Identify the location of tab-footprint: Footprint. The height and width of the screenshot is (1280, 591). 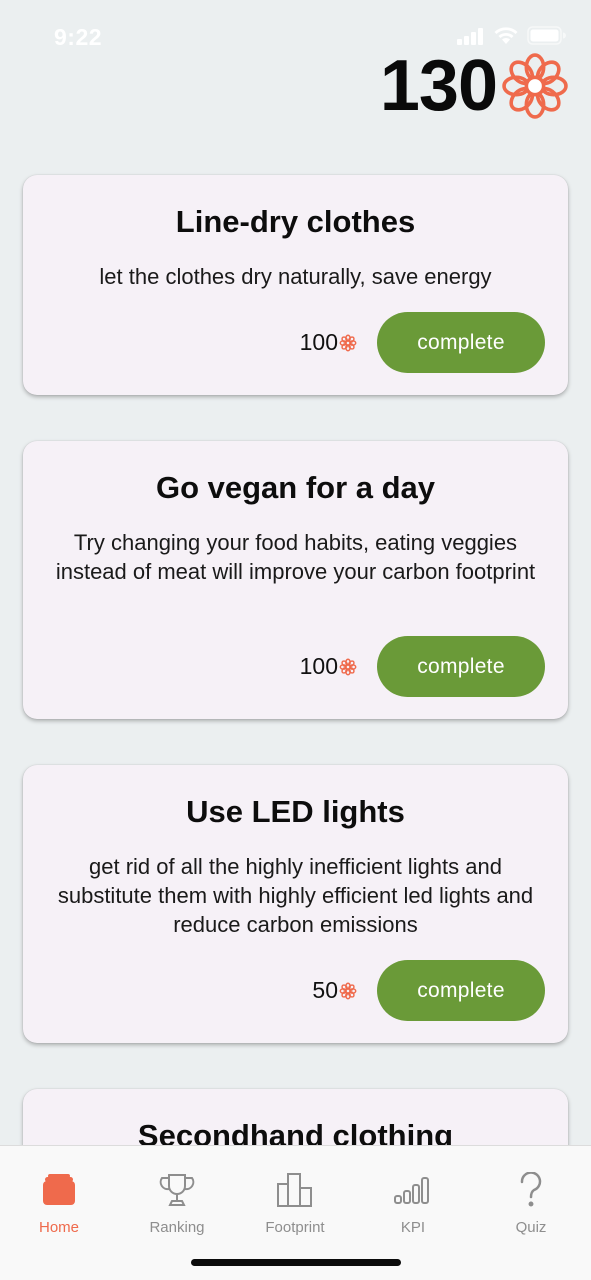
(295, 1205).